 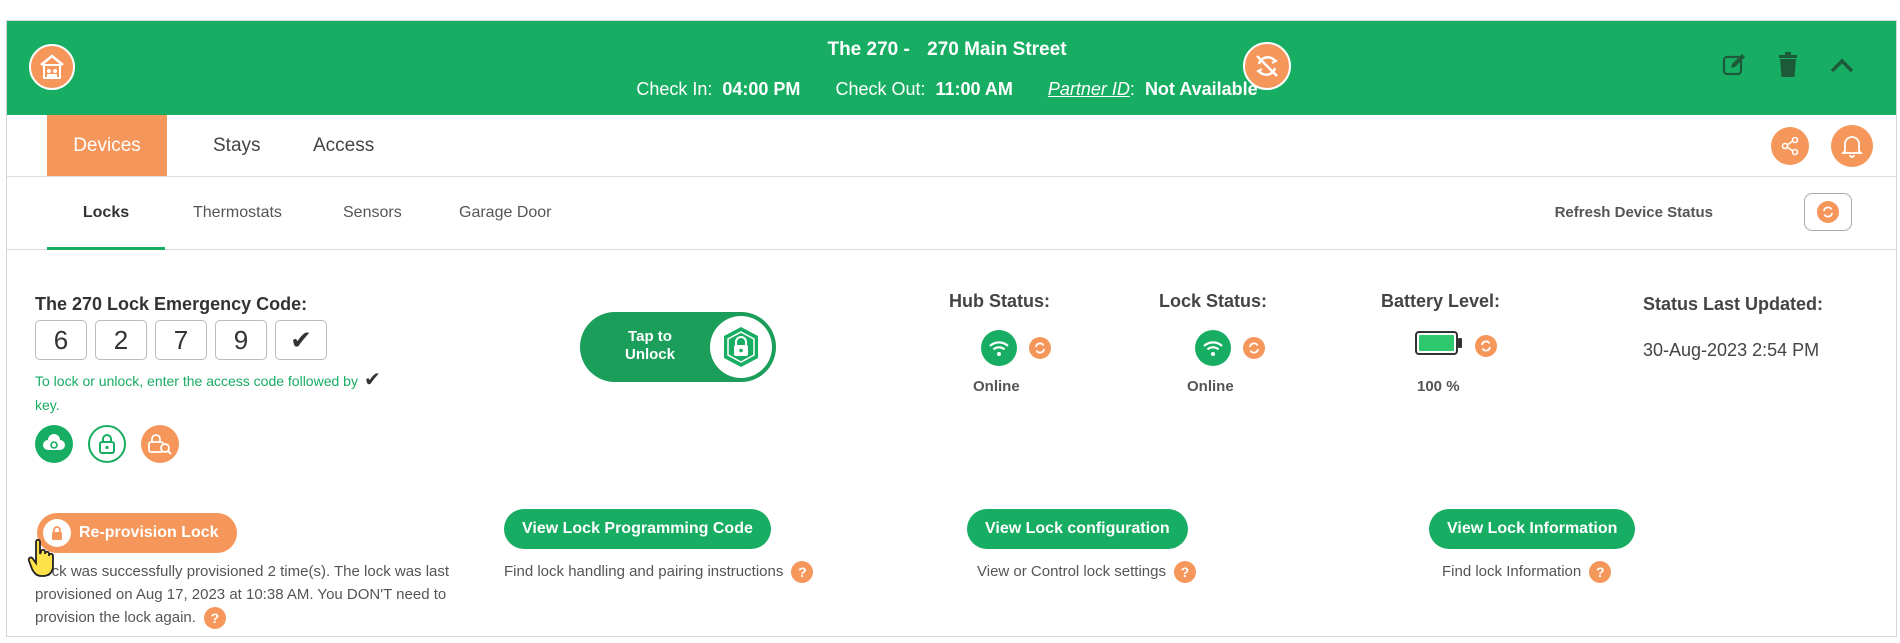 What do you see at coordinates (1731, 350) in the screenshot?
I see `status-updated-value: 30-Aug-2023 2:54 PM` at bounding box center [1731, 350].